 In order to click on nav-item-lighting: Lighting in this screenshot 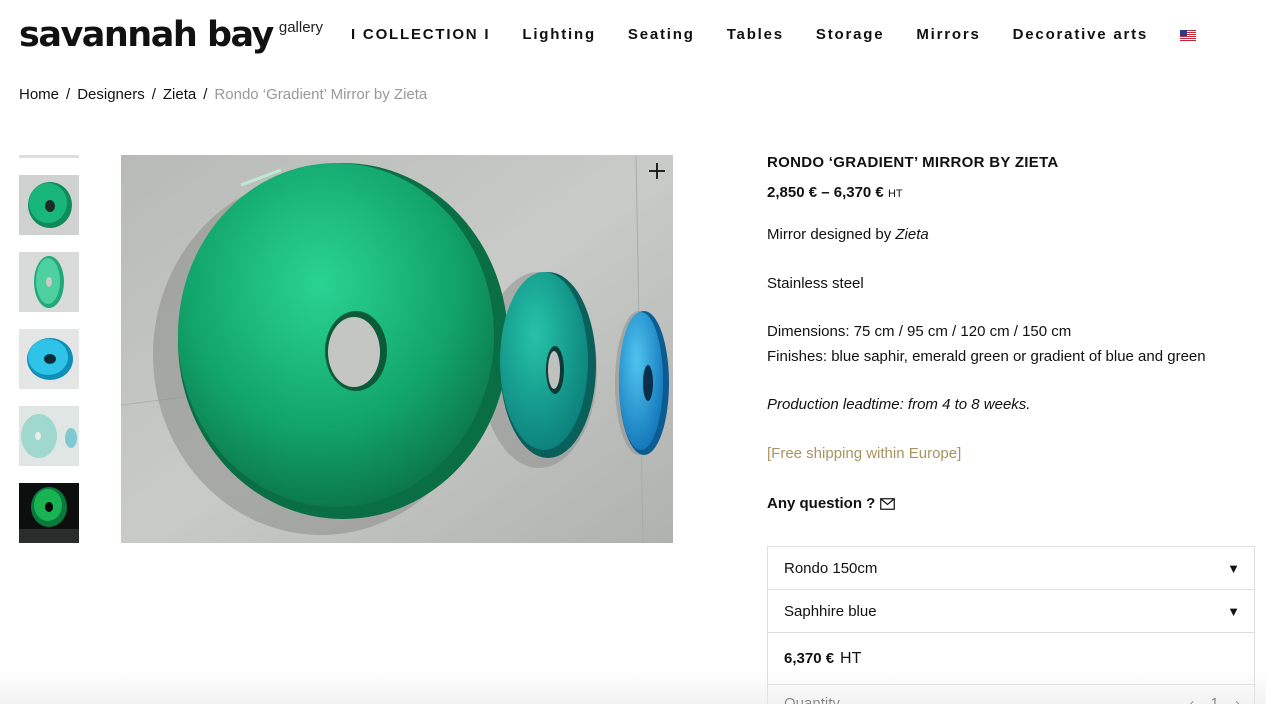, I will do `click(559, 35)`.